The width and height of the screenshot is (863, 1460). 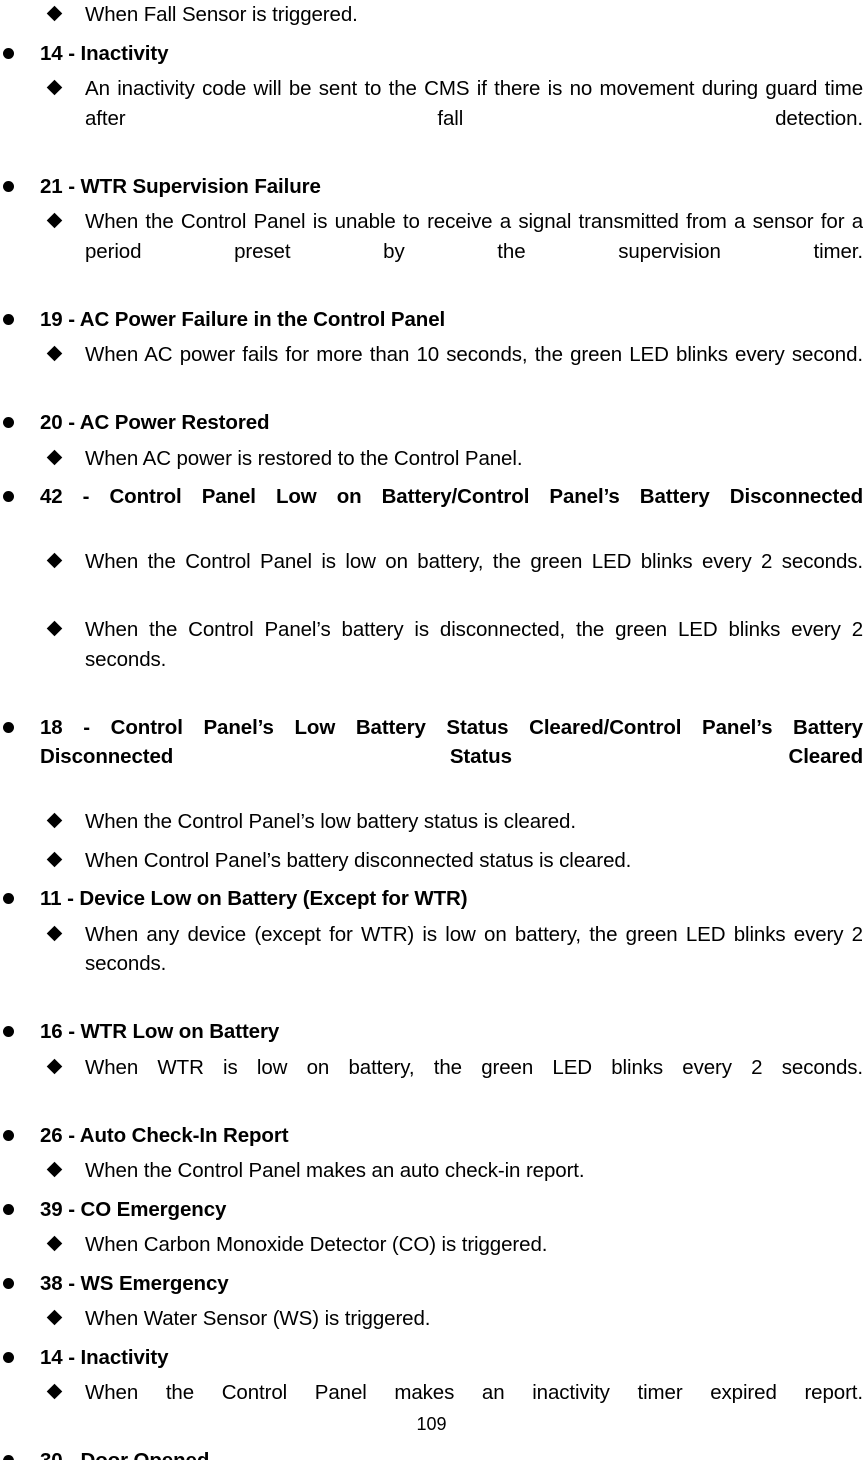 What do you see at coordinates (155, 422) in the screenshot?
I see `event-heading-label: 20 - AC Power Restored` at bounding box center [155, 422].